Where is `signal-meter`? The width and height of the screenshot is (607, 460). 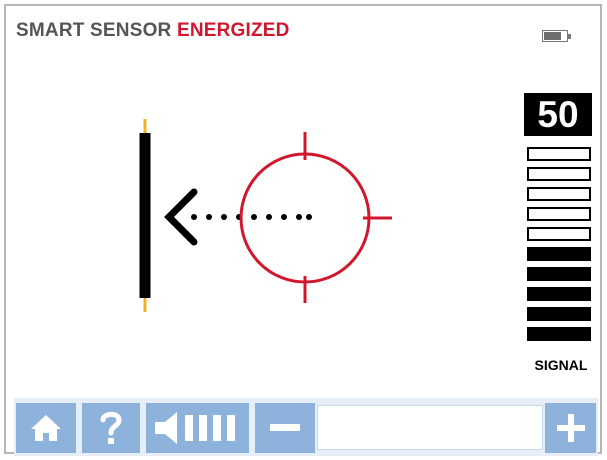 signal-meter is located at coordinates (559, 247).